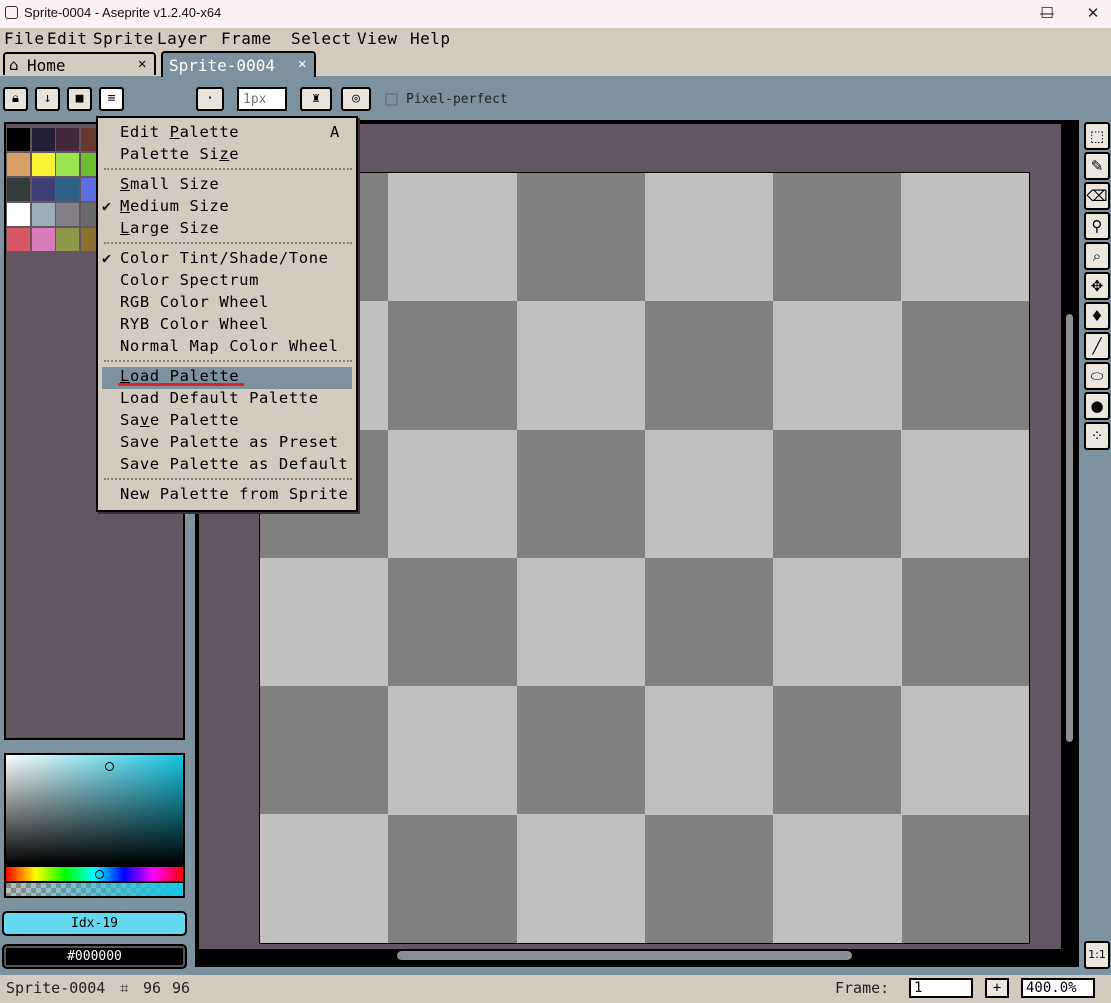 This screenshot has width=1111, height=1003. I want to click on ink-button: ♜, so click(316, 99).